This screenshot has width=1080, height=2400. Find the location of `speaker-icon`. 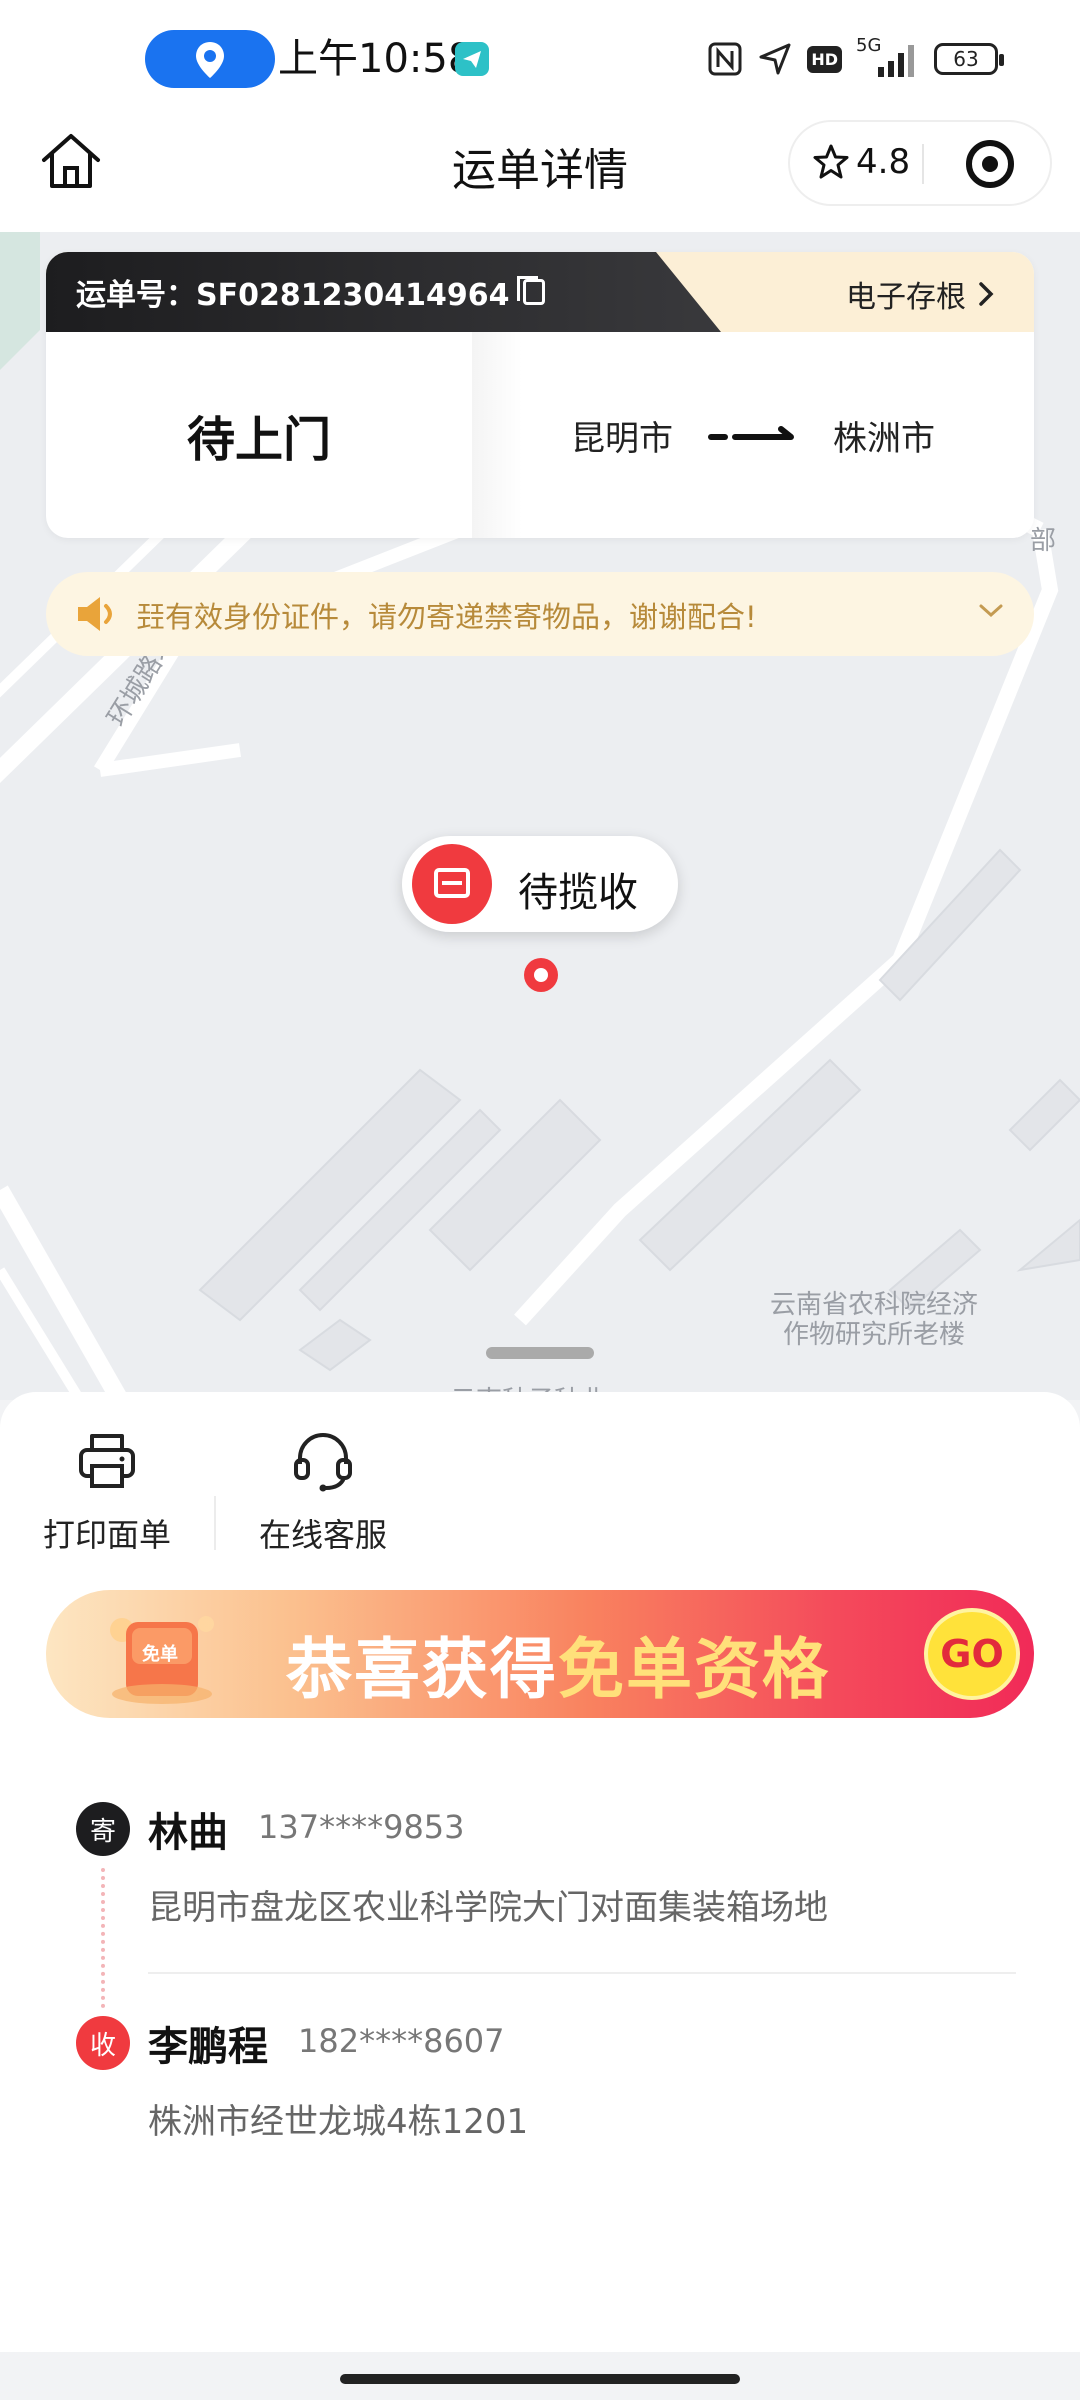

speaker-icon is located at coordinates (95, 614).